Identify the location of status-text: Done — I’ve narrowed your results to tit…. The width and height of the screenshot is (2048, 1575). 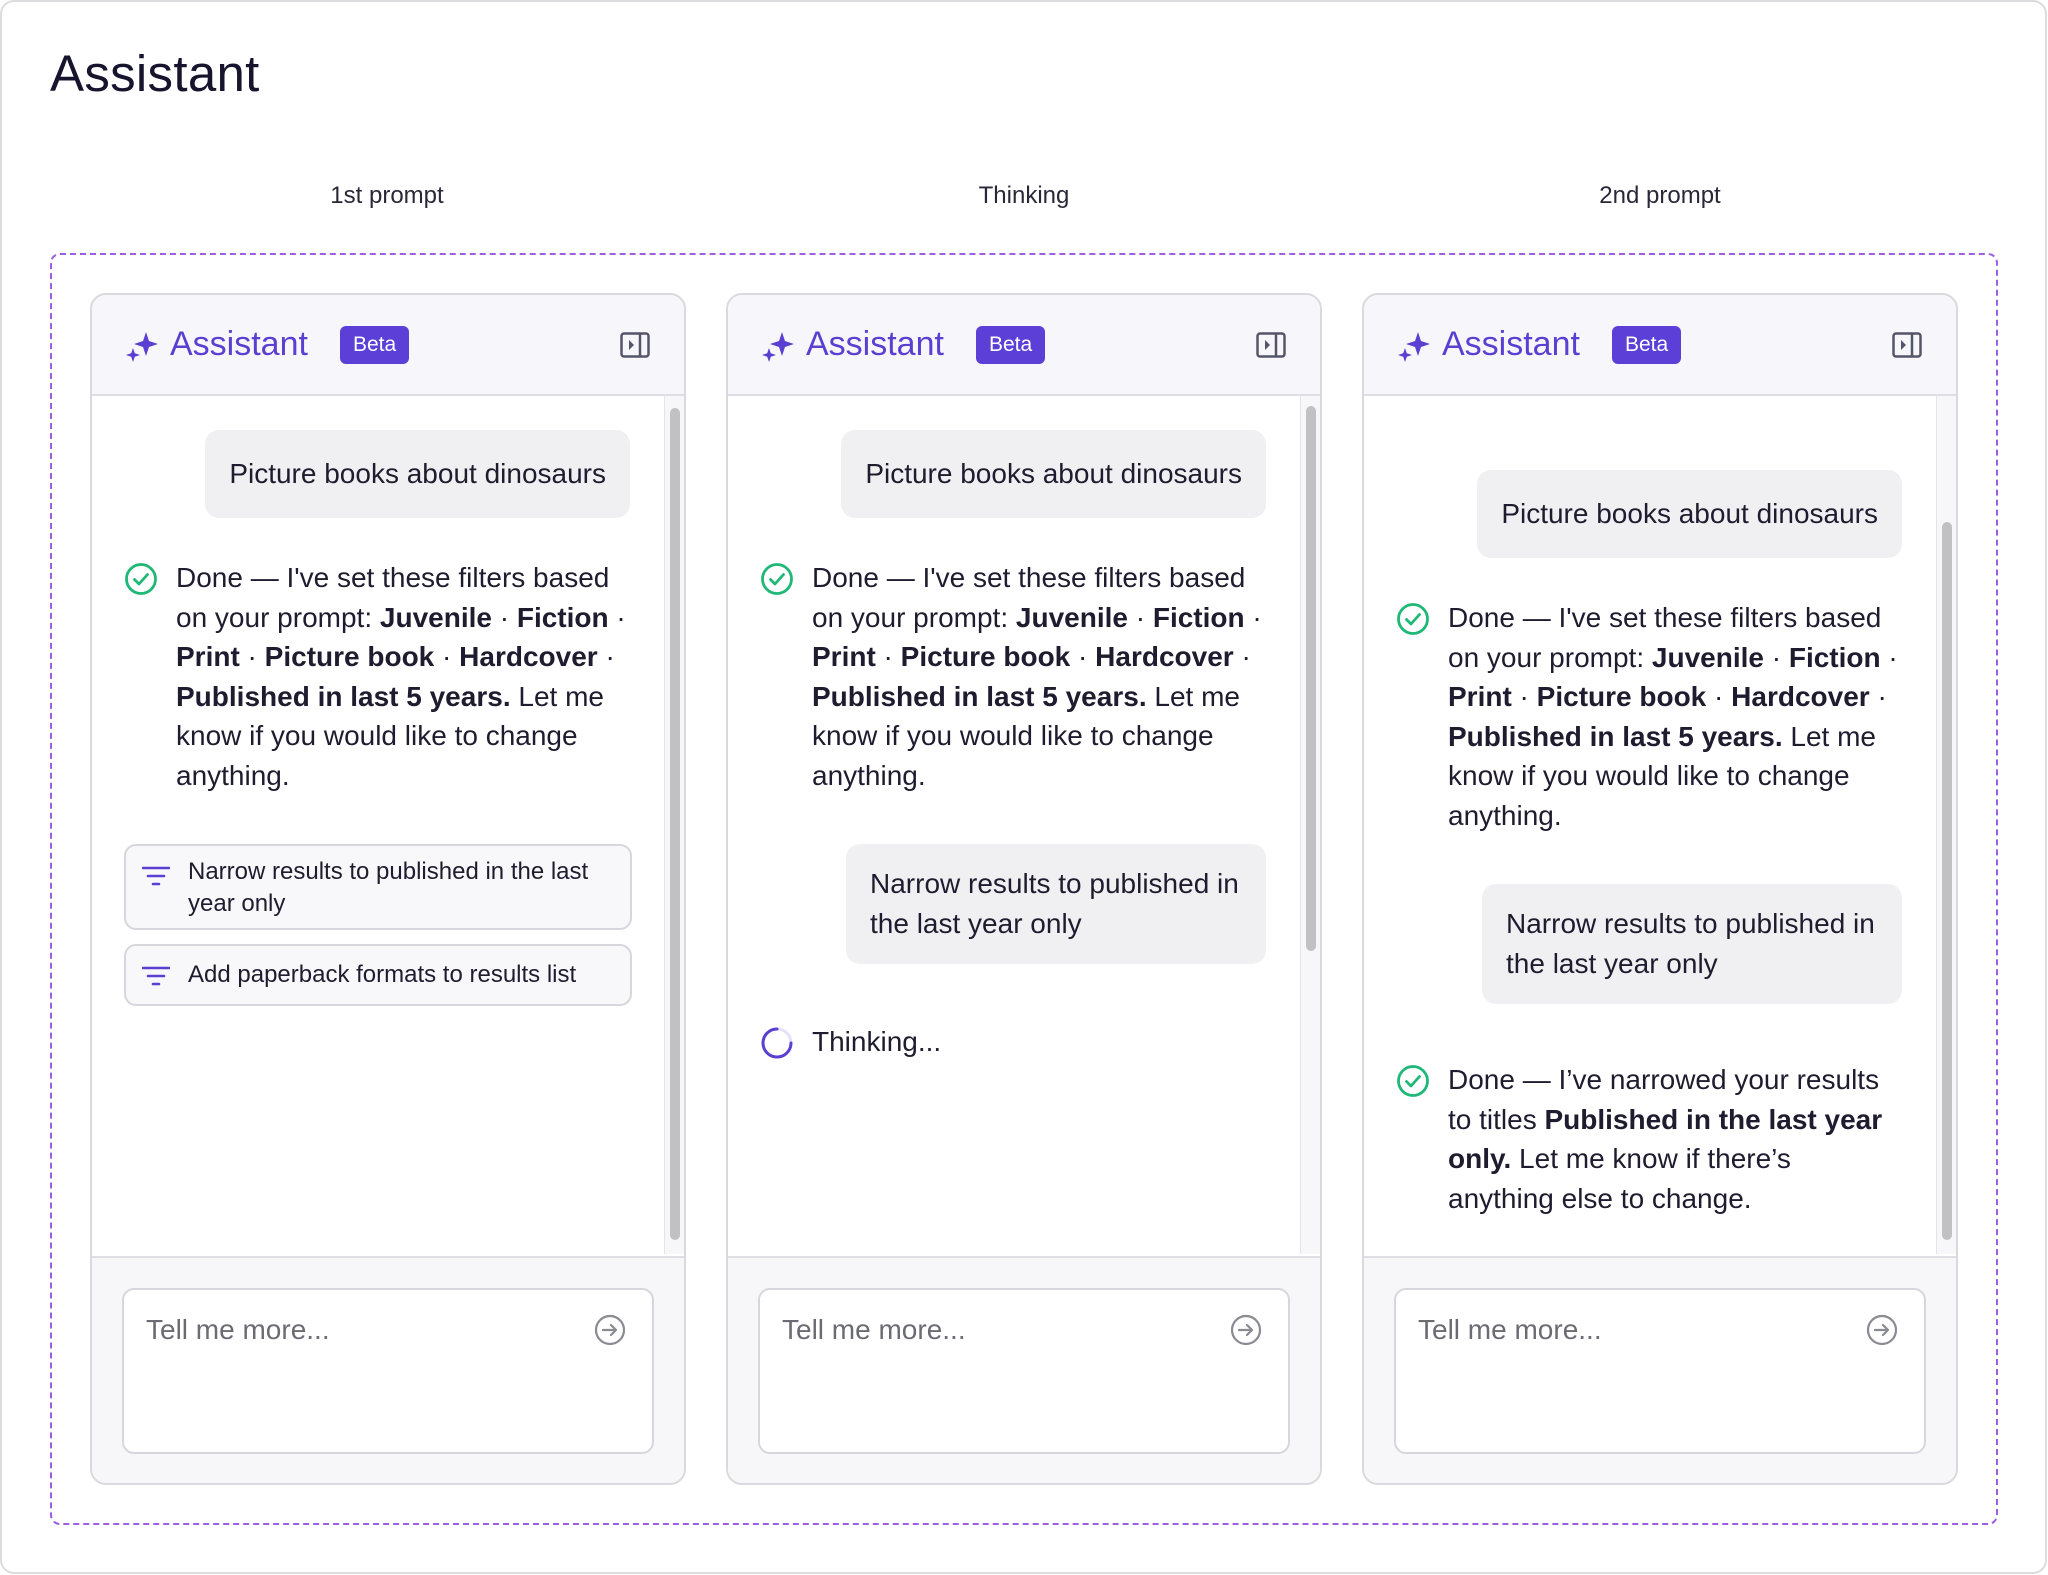
(1665, 1139).